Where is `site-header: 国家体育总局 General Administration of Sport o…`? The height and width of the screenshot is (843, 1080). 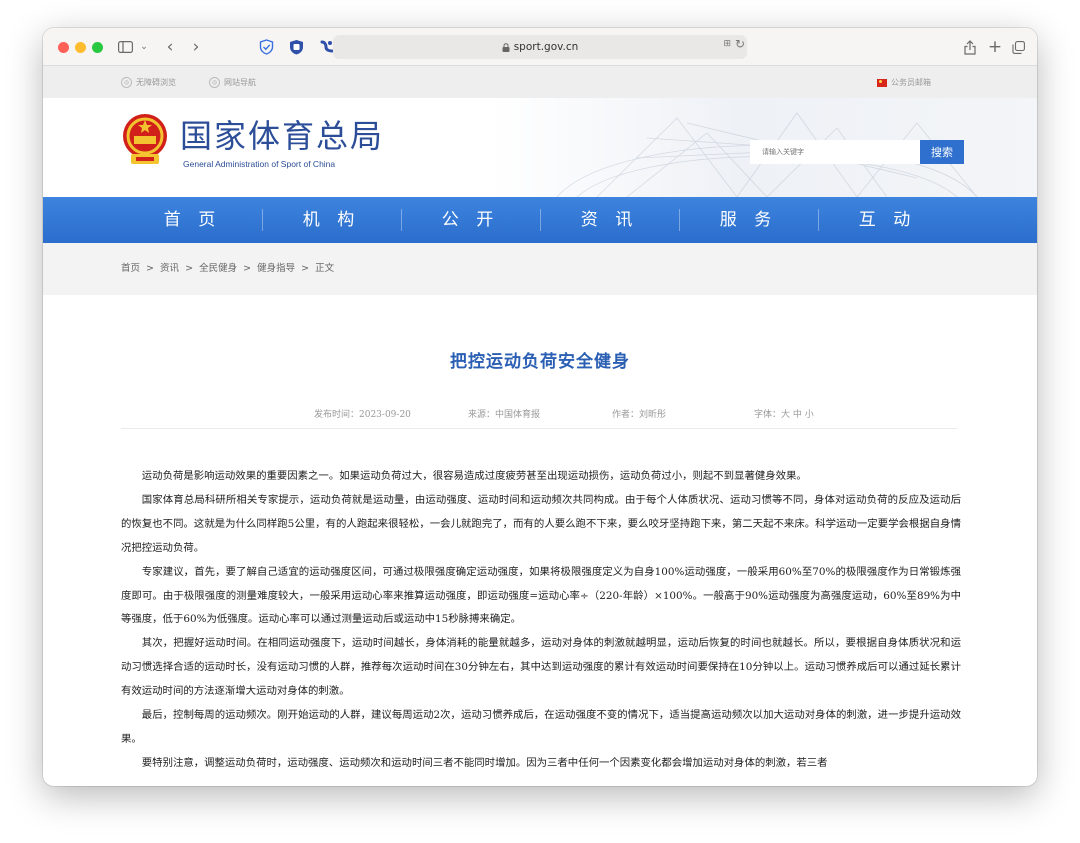 site-header: 国家体育总局 General Administration of Sport o… is located at coordinates (540, 147).